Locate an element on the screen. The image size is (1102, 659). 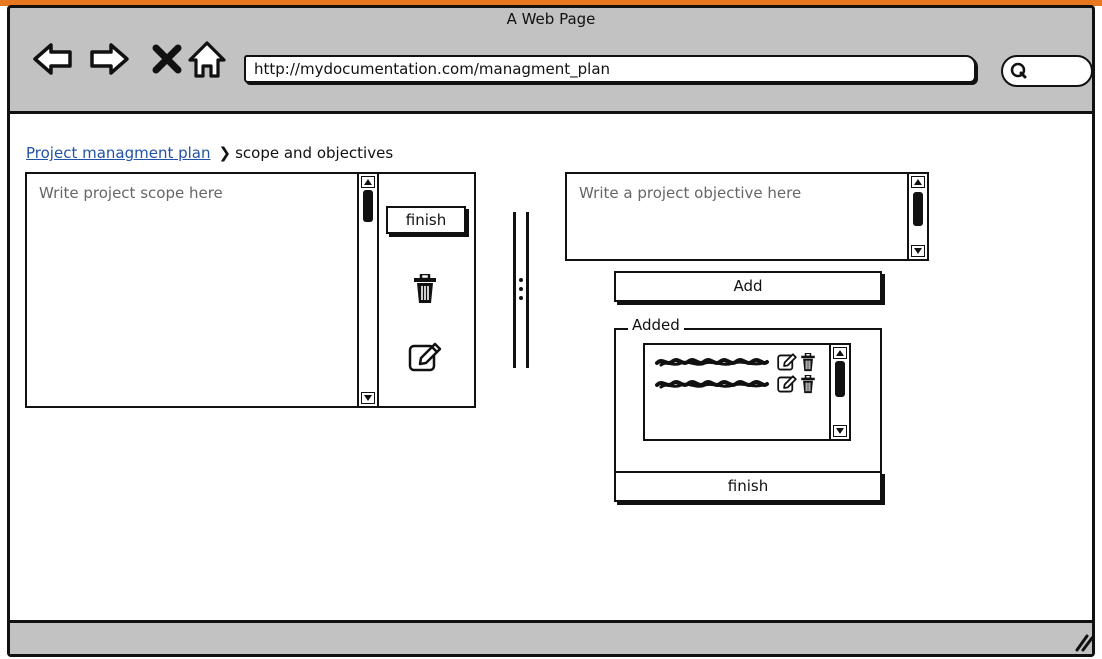
added-list-scroll-thumb is located at coordinates (840, 379).